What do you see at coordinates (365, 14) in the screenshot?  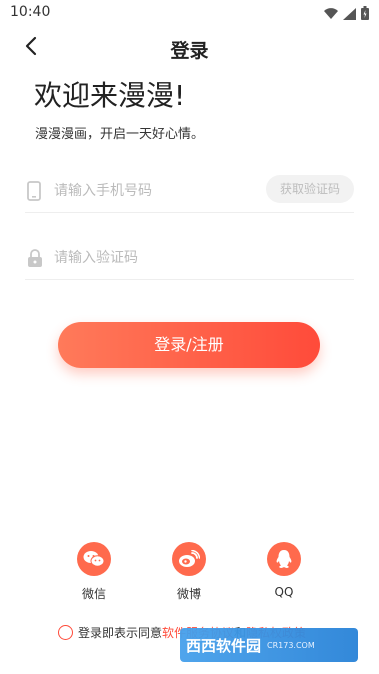 I see `battery-icon` at bounding box center [365, 14].